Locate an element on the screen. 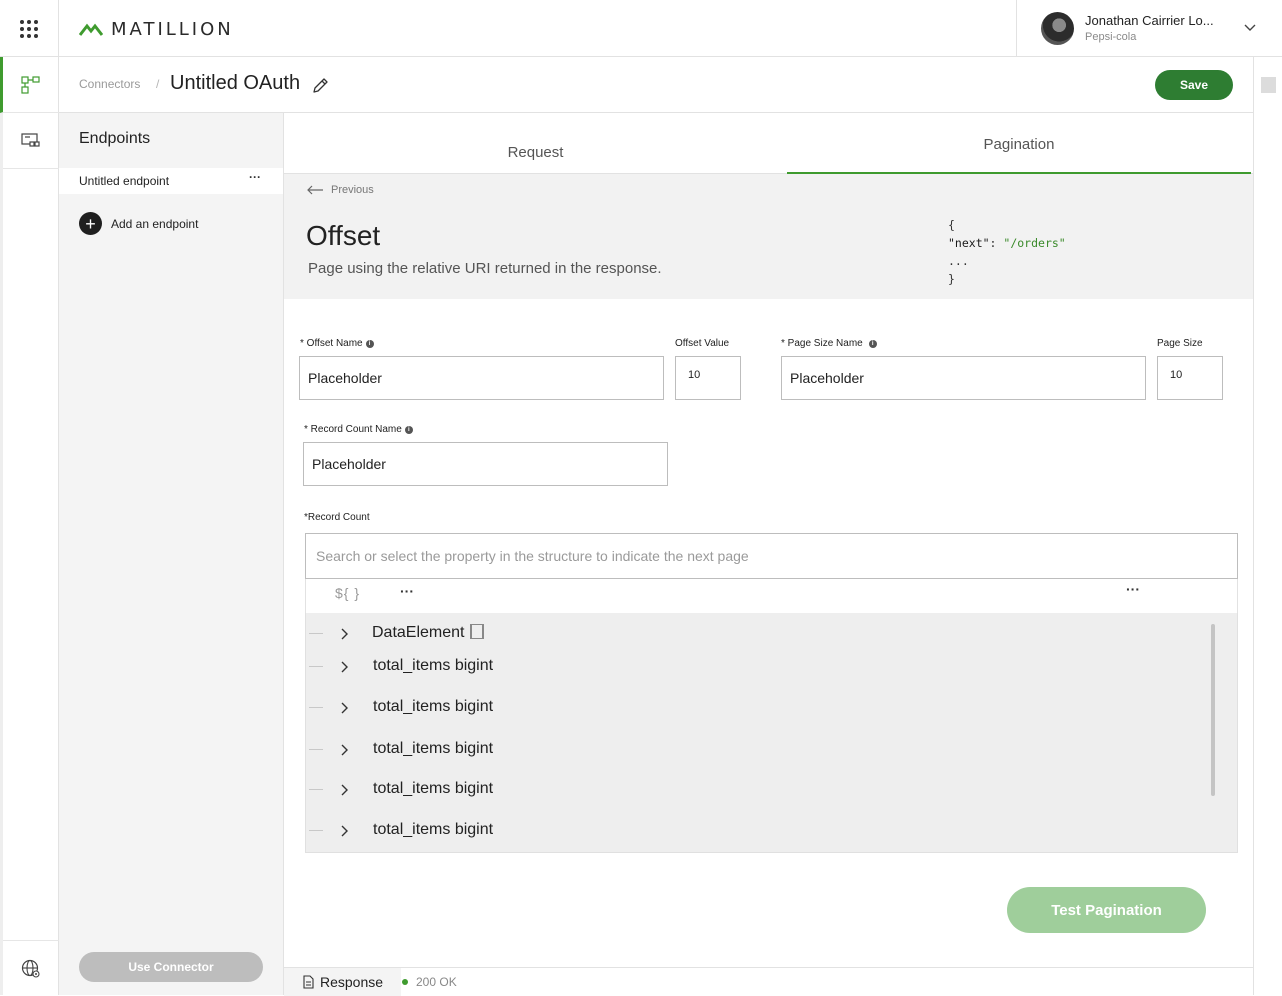  right-panel-edge is located at coordinates (1267, 526).